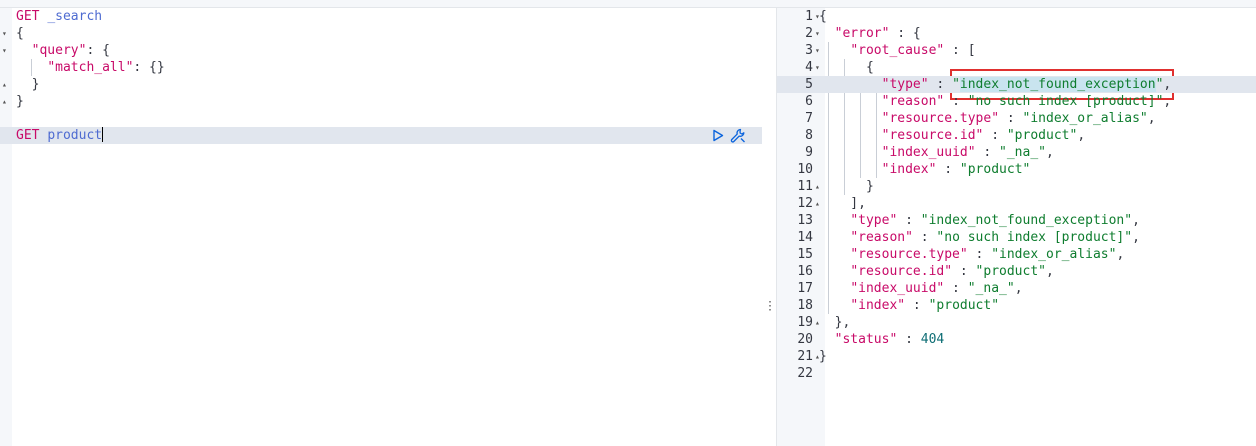 Image resolution: width=1256 pixels, height=446 pixels. Describe the element at coordinates (28, 16) in the screenshot. I see `code-token: GET` at that location.